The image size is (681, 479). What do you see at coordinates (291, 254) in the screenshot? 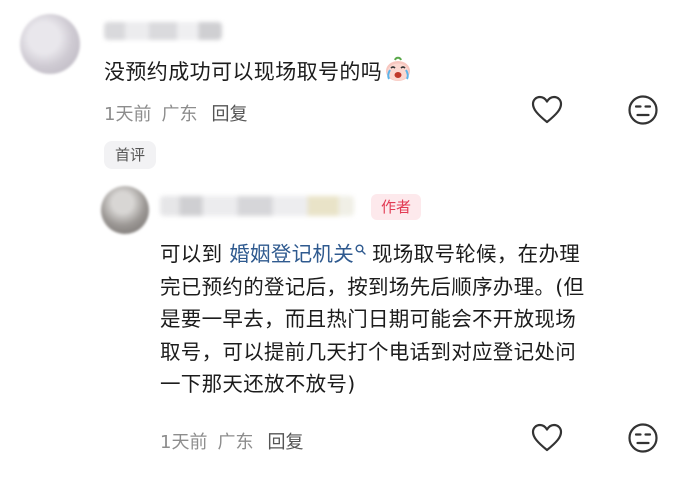
I see `institution-search-link: 婚姻登记机关` at bounding box center [291, 254].